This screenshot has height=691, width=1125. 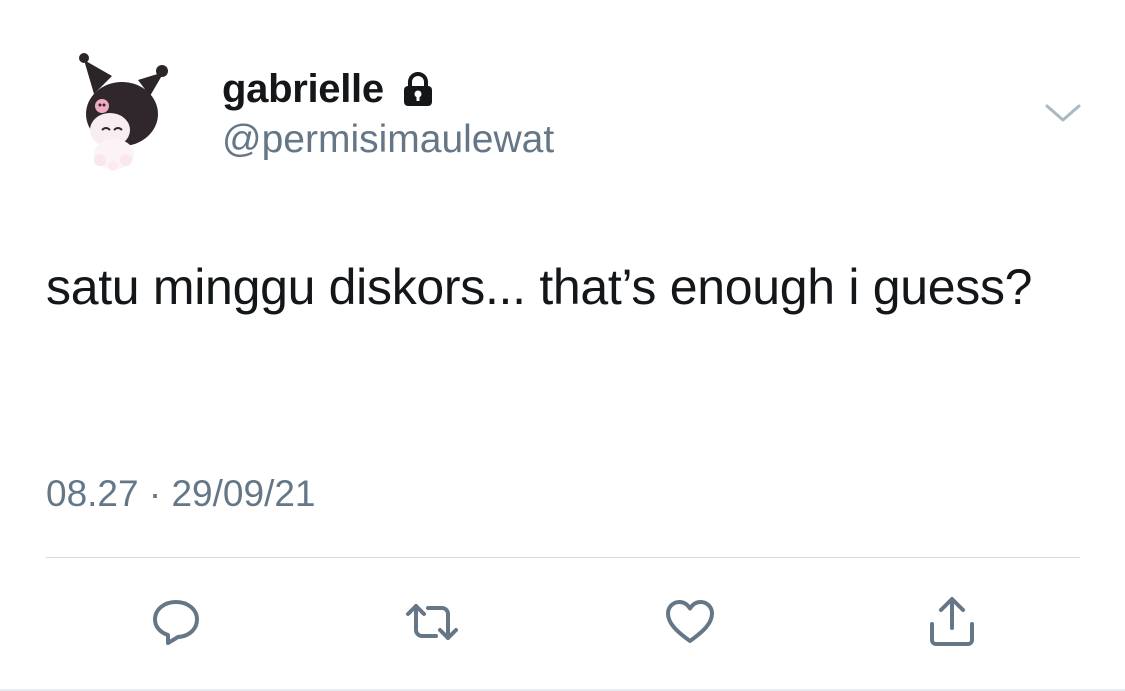 What do you see at coordinates (122, 111) in the screenshot?
I see `avatar` at bounding box center [122, 111].